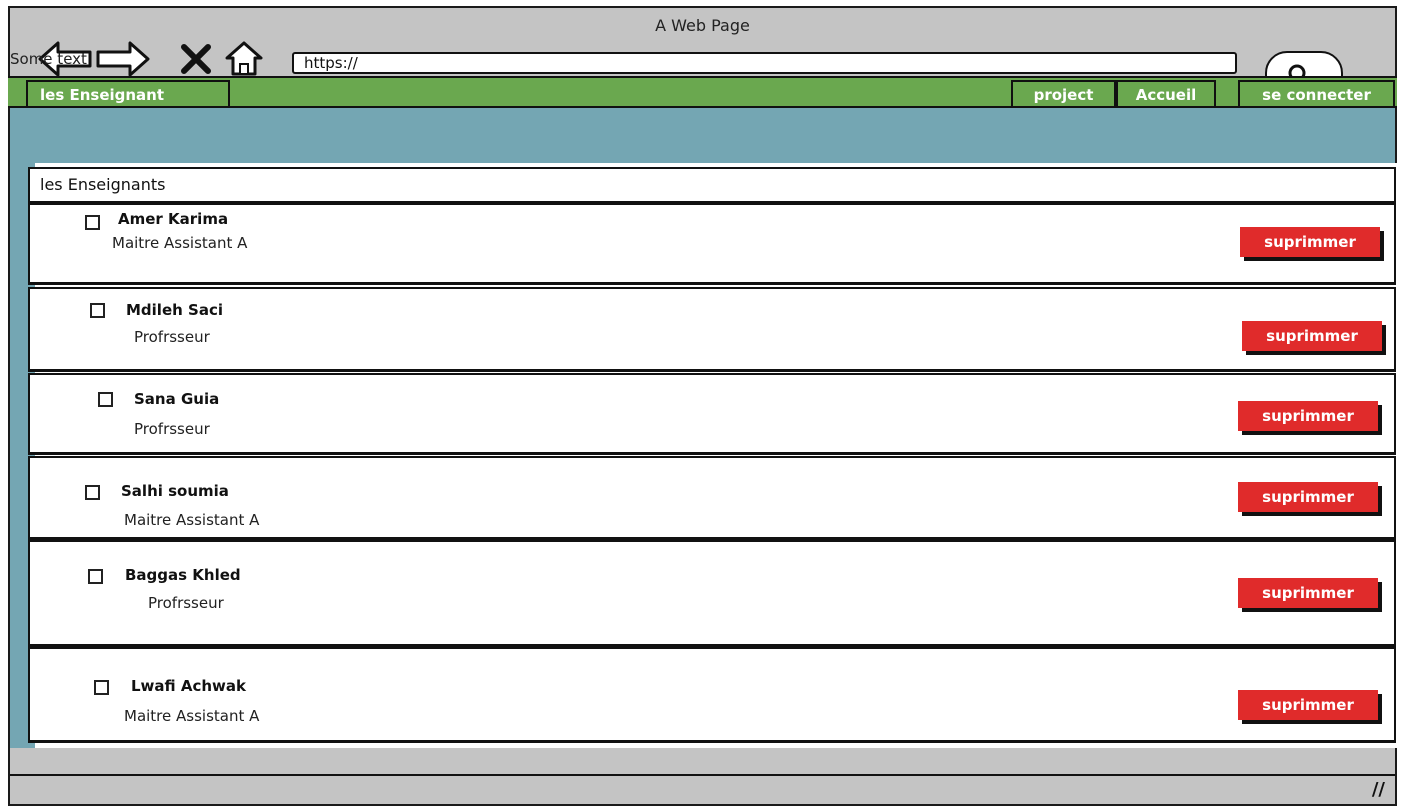  Describe the element at coordinates (174, 310) in the screenshot. I see `teacher-name: Mdileh Saci` at that location.